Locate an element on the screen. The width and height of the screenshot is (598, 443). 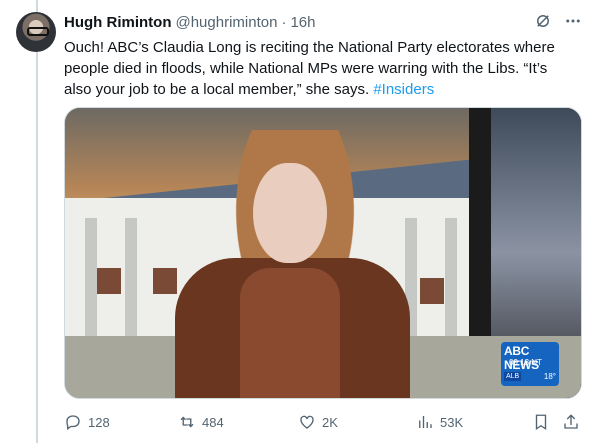
media-person-top is located at coordinates (290, 333).